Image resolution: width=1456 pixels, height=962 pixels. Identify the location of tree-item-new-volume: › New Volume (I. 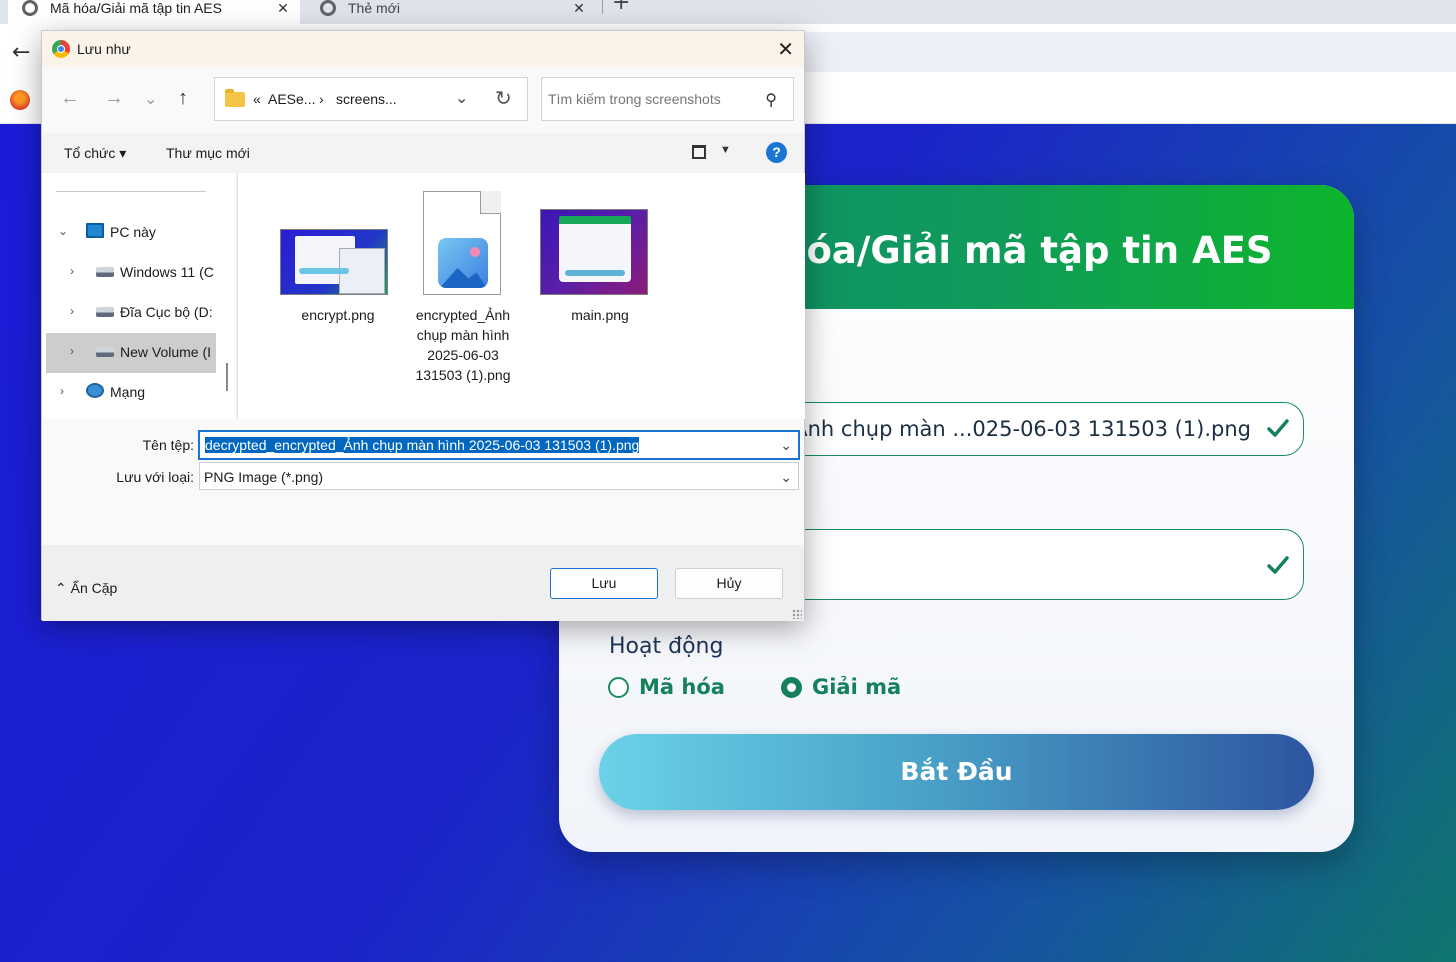
(131, 353).